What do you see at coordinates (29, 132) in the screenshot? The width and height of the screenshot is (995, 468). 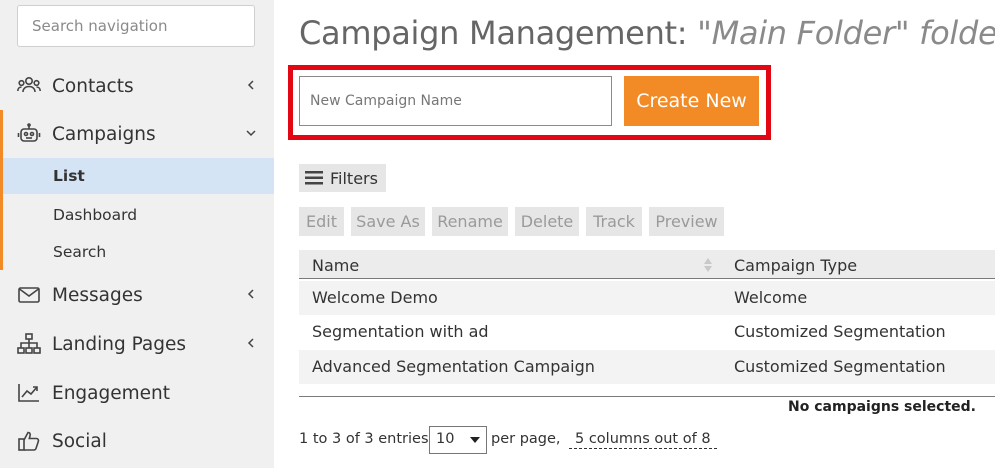 I see `robot-icon` at bounding box center [29, 132].